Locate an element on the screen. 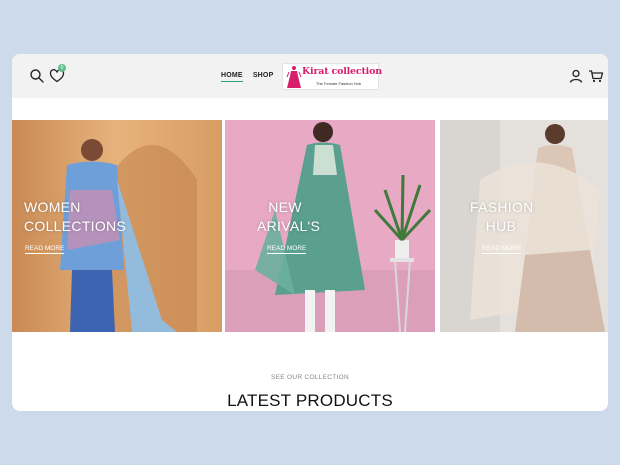 This screenshot has height=465, width=620. cart-icon is located at coordinates (596, 76).